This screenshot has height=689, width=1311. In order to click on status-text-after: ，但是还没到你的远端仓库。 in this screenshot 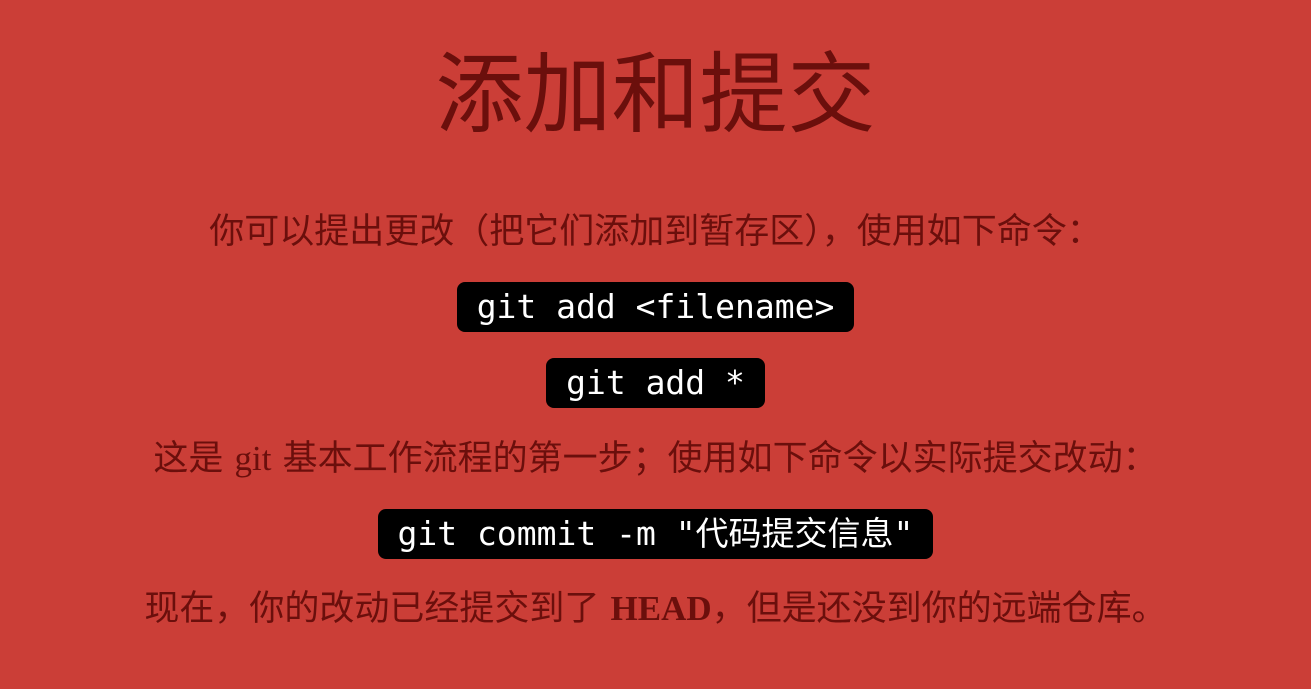, I will do `click(939, 609)`.